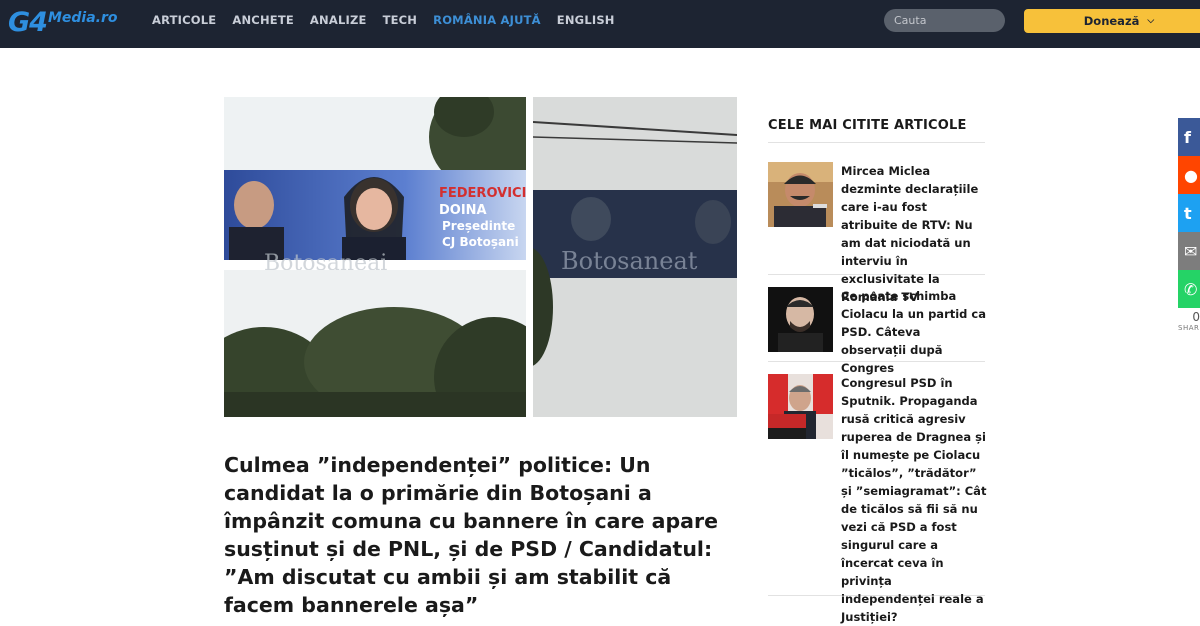  I want to click on search-input, so click(944, 20).